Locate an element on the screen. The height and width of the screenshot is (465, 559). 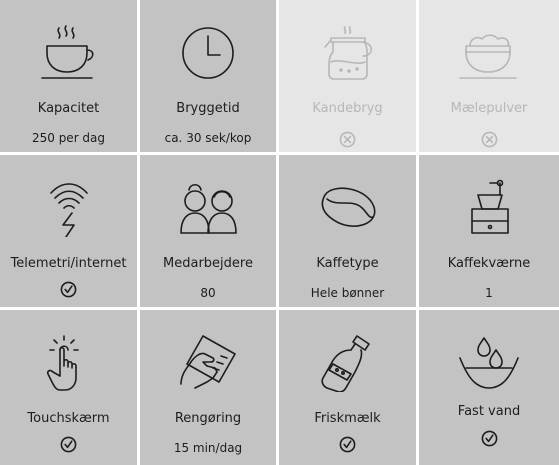
tile-friskmaelk: Friskmælk is located at coordinates (349, 387).